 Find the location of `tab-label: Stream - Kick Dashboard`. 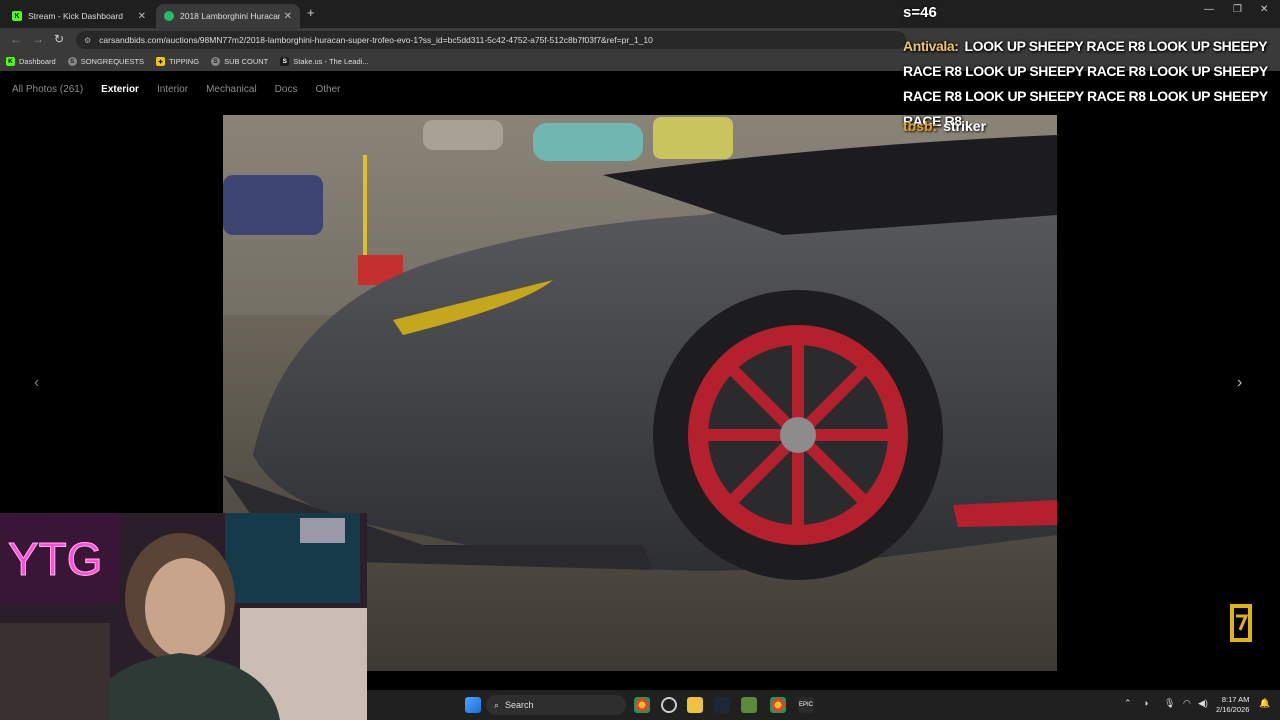

tab-label: Stream - Kick Dashboard is located at coordinates (75, 16).